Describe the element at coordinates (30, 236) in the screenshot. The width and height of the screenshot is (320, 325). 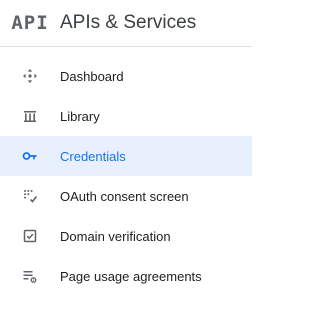
I see `domain-verification-icon` at that location.